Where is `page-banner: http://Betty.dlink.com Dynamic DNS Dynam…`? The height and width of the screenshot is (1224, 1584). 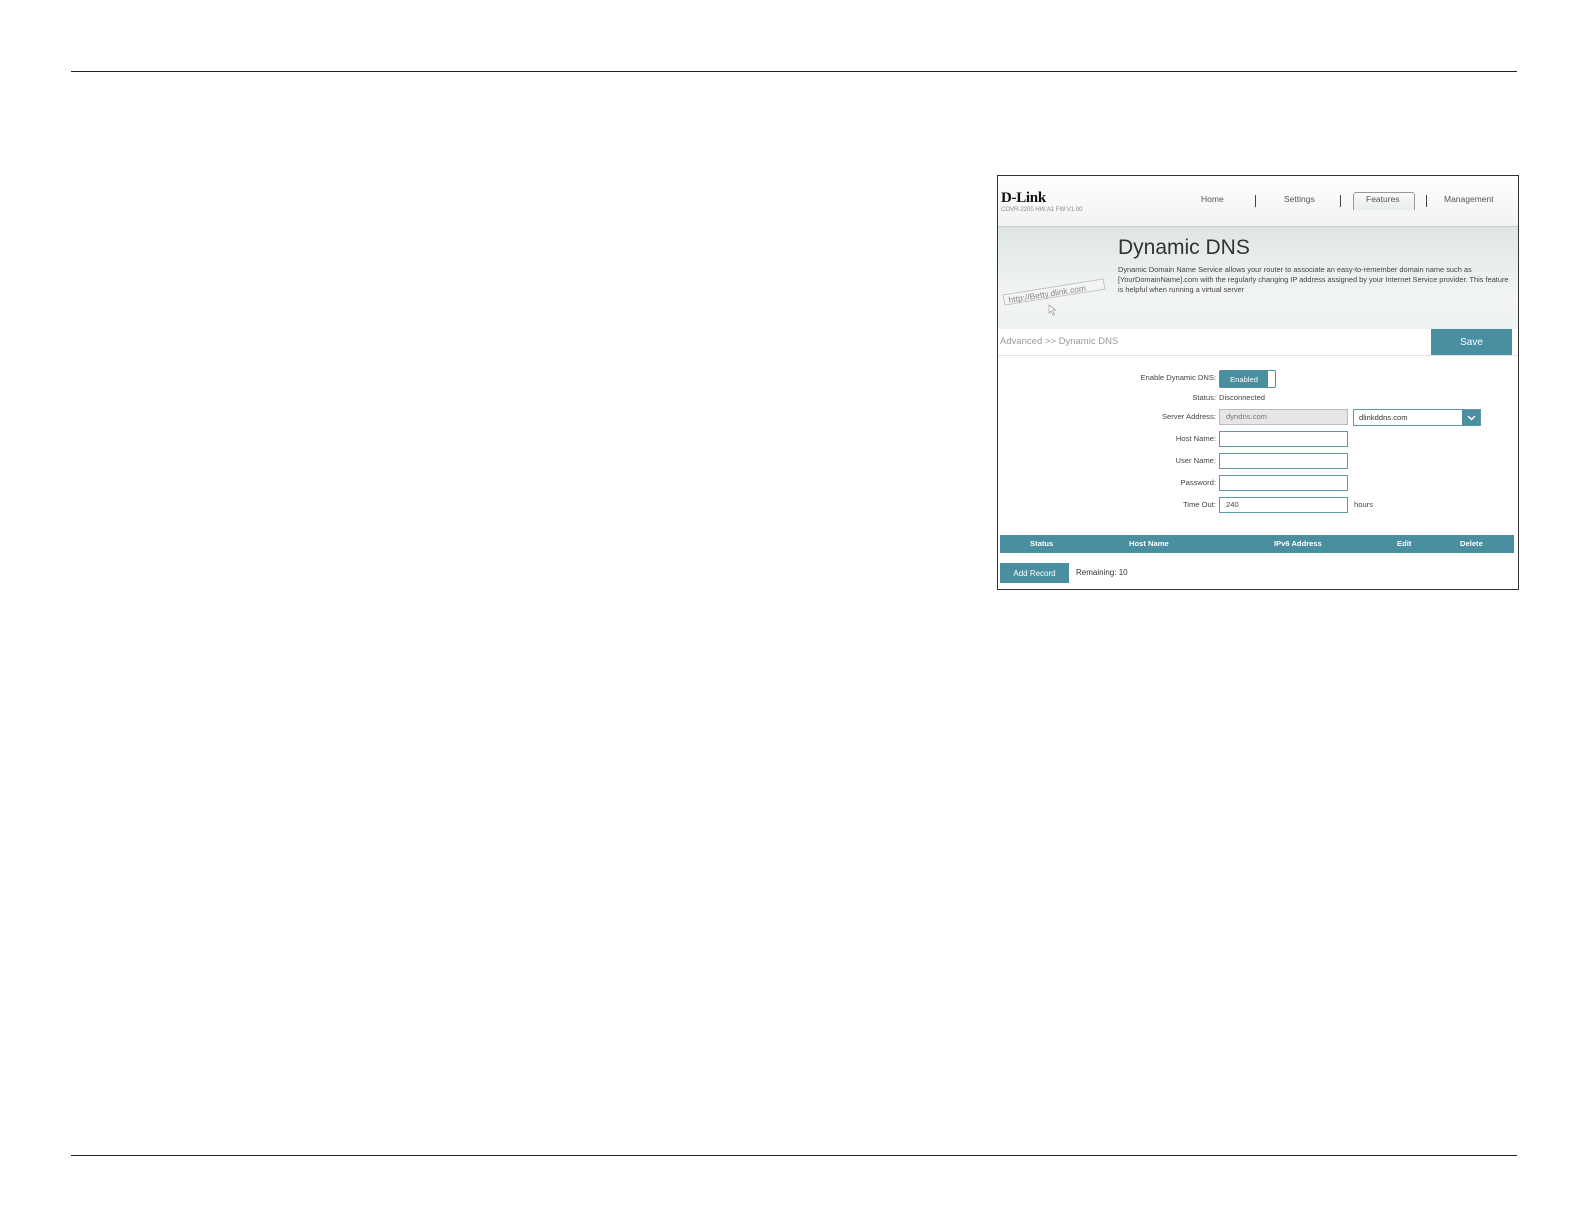
page-banner: http://Betty.dlink.com Dynamic DNS Dynam… is located at coordinates (1258, 278).